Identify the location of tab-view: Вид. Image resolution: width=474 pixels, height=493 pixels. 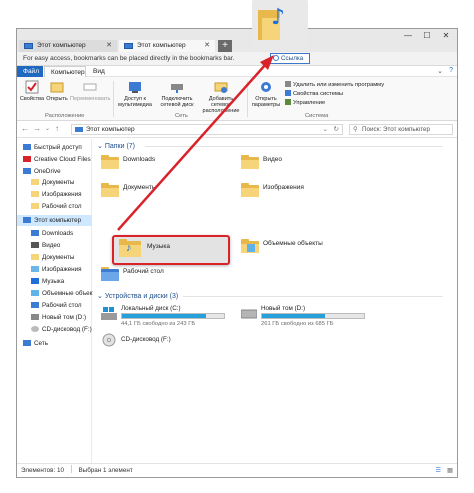
(99, 71).